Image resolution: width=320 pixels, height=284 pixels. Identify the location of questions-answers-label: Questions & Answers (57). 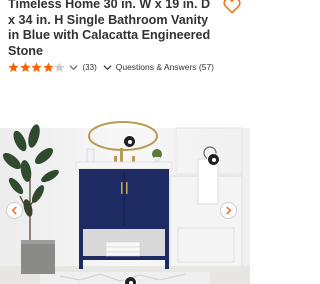
(164, 67).